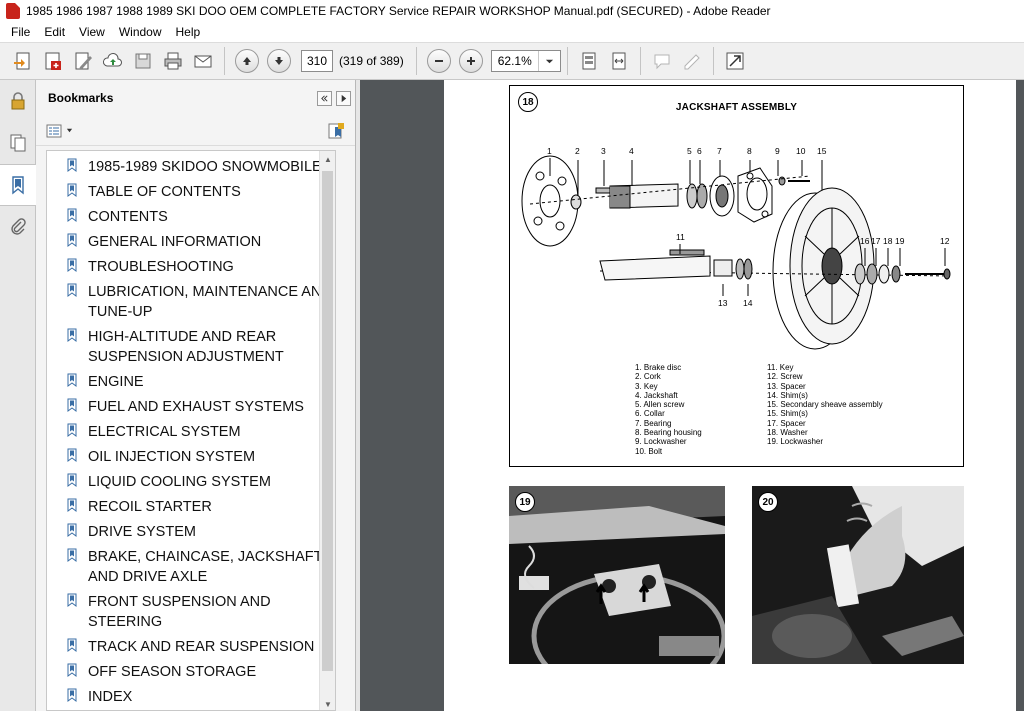  What do you see at coordinates (18, 143) in the screenshot?
I see `page-thumbnails-button` at bounding box center [18, 143].